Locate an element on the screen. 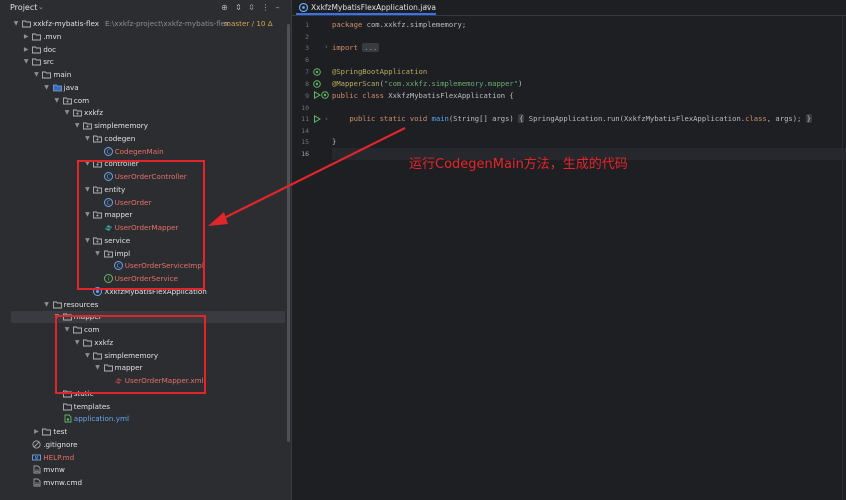  code-token: ) is located at coordinates (520, 83).